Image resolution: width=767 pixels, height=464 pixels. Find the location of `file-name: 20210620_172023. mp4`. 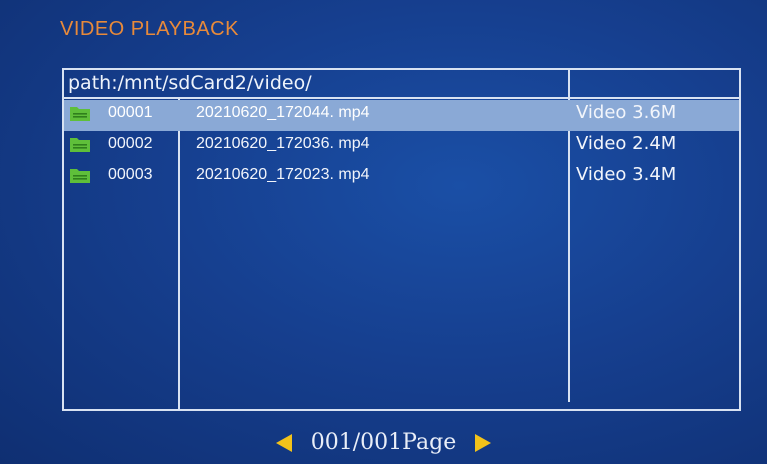

file-name: 20210620_172023. mp4 is located at coordinates (283, 174).